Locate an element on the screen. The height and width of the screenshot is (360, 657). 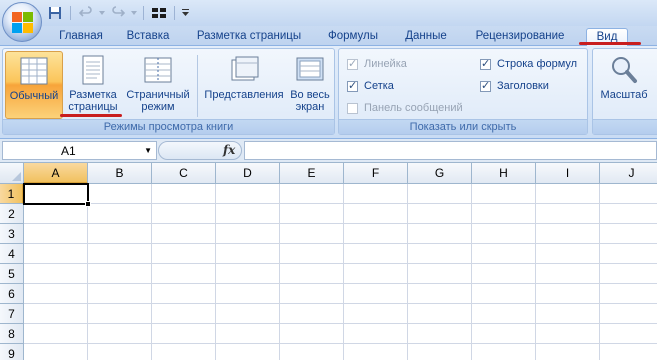
group-label-show-hide: Показать или скрыть is located at coordinates (463, 126).